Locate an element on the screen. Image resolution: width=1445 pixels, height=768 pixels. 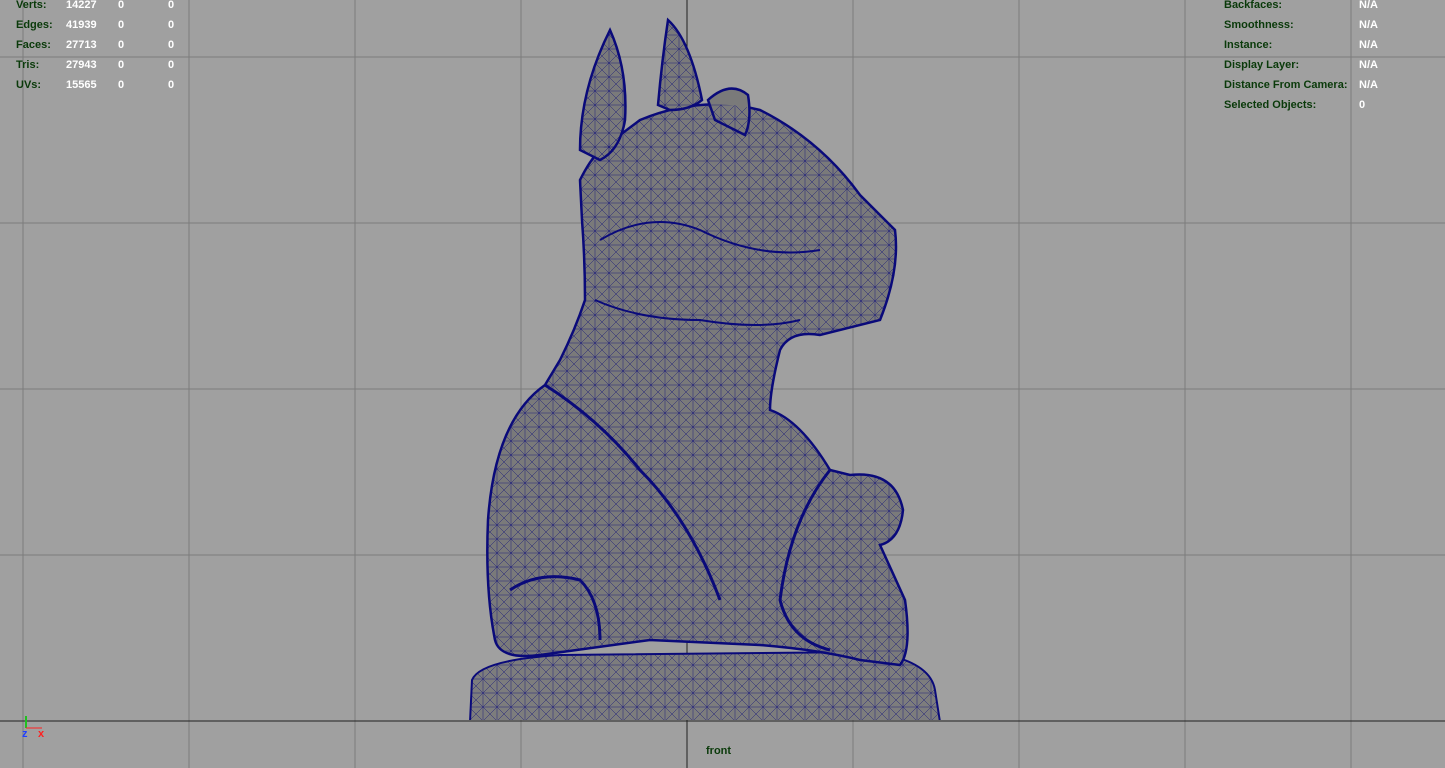
stat-label: Tris: is located at coordinates (28, 65).